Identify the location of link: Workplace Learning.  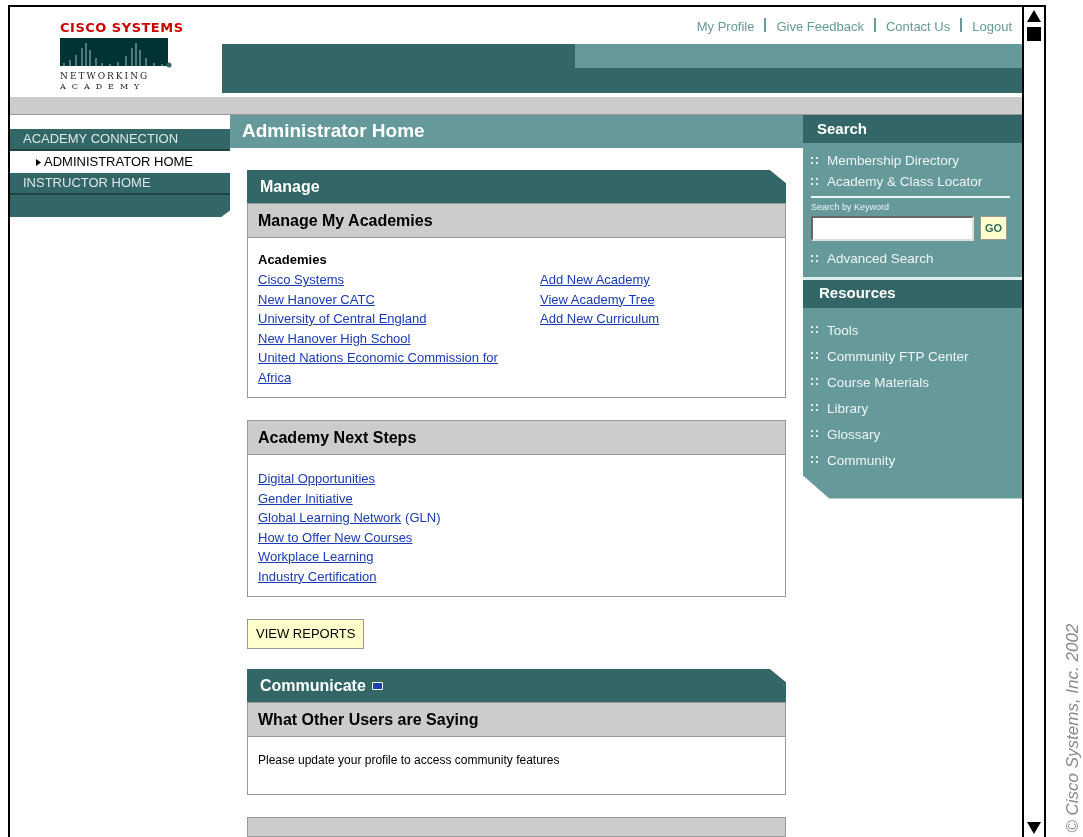
(316, 557).